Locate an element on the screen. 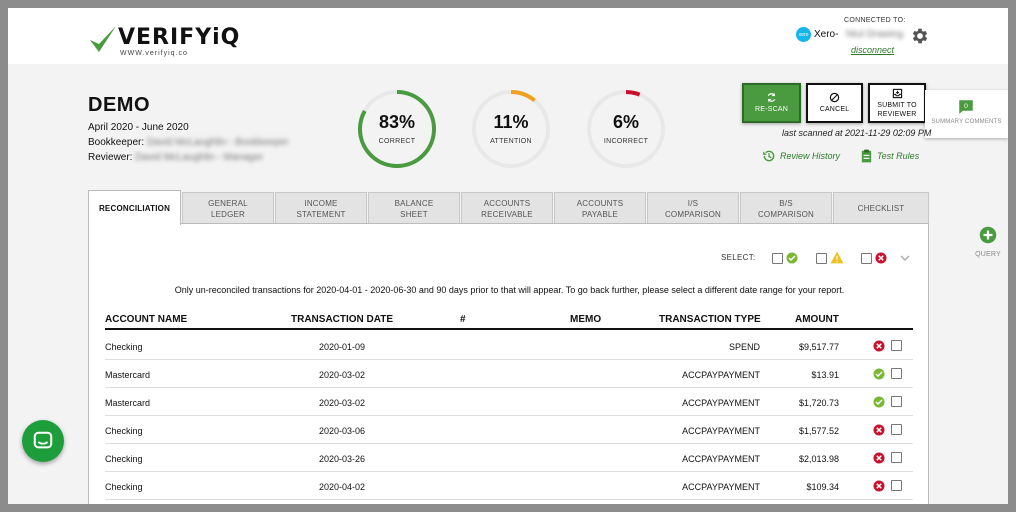 Image resolution: width=1016 pixels, height=512 pixels. cell-account-name: Mastercard is located at coordinates (128, 375).